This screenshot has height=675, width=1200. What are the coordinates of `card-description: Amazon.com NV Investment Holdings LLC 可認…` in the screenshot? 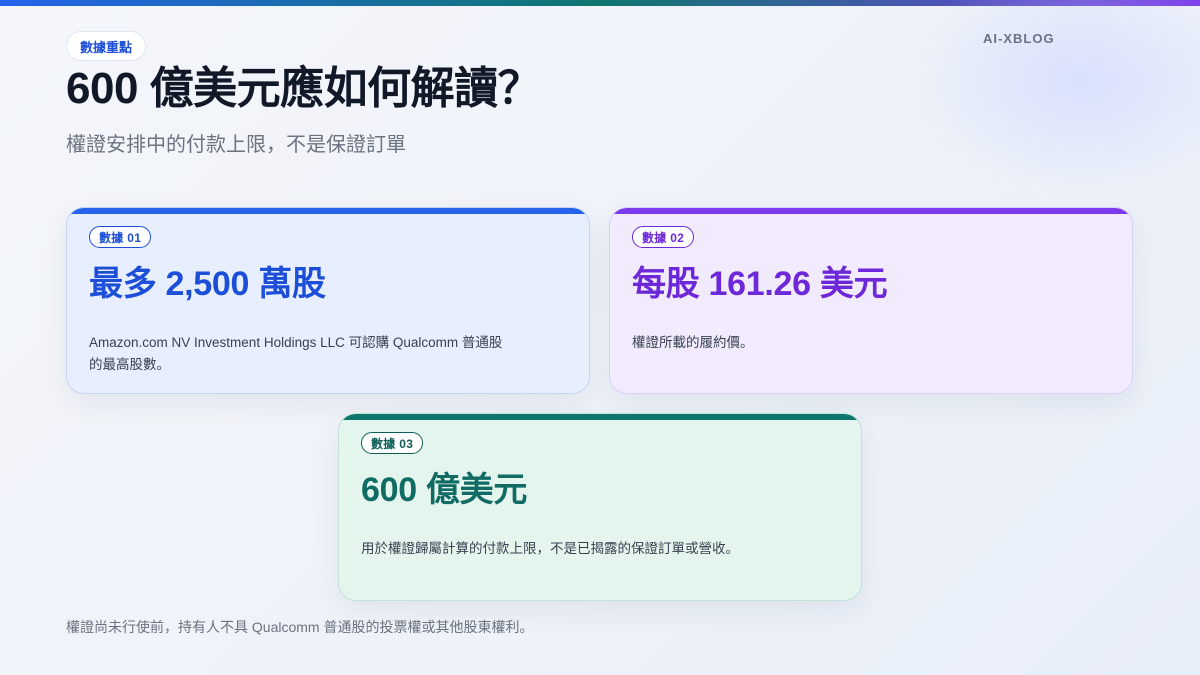 It's located at (296, 353).